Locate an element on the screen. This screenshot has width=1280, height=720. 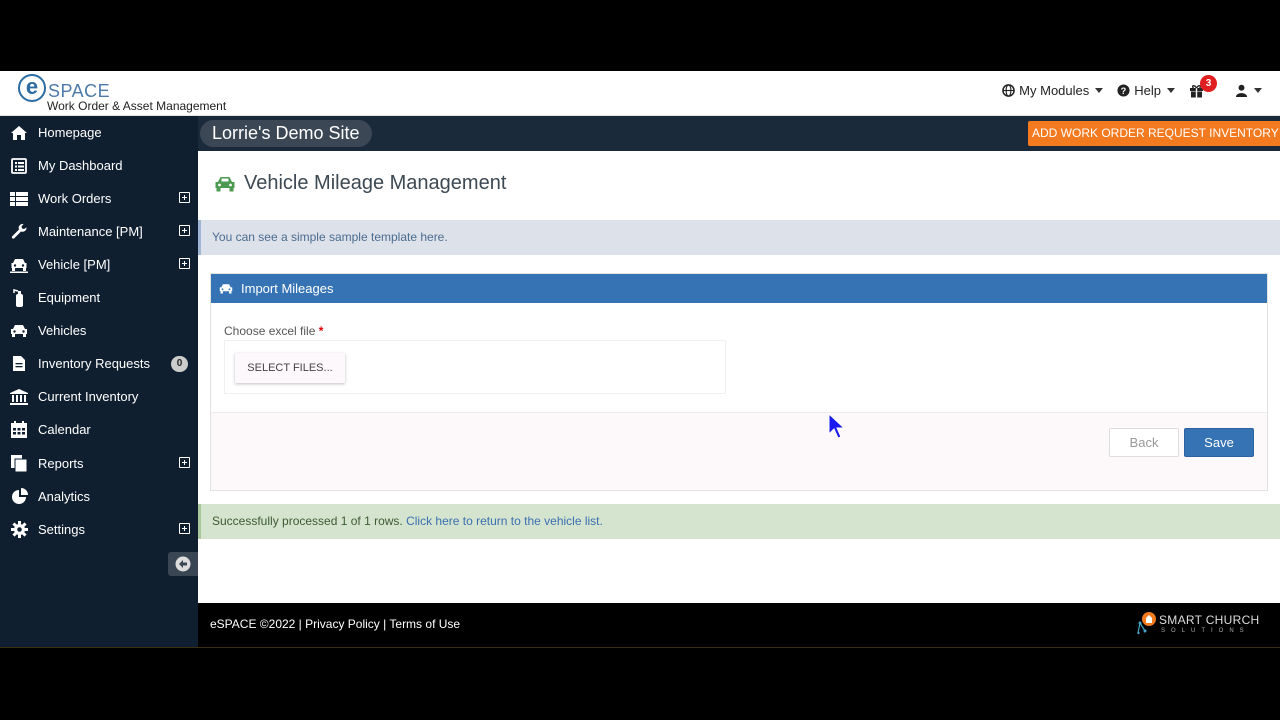
sidebar-item-work-orders: Work Orders is located at coordinates (99, 198).